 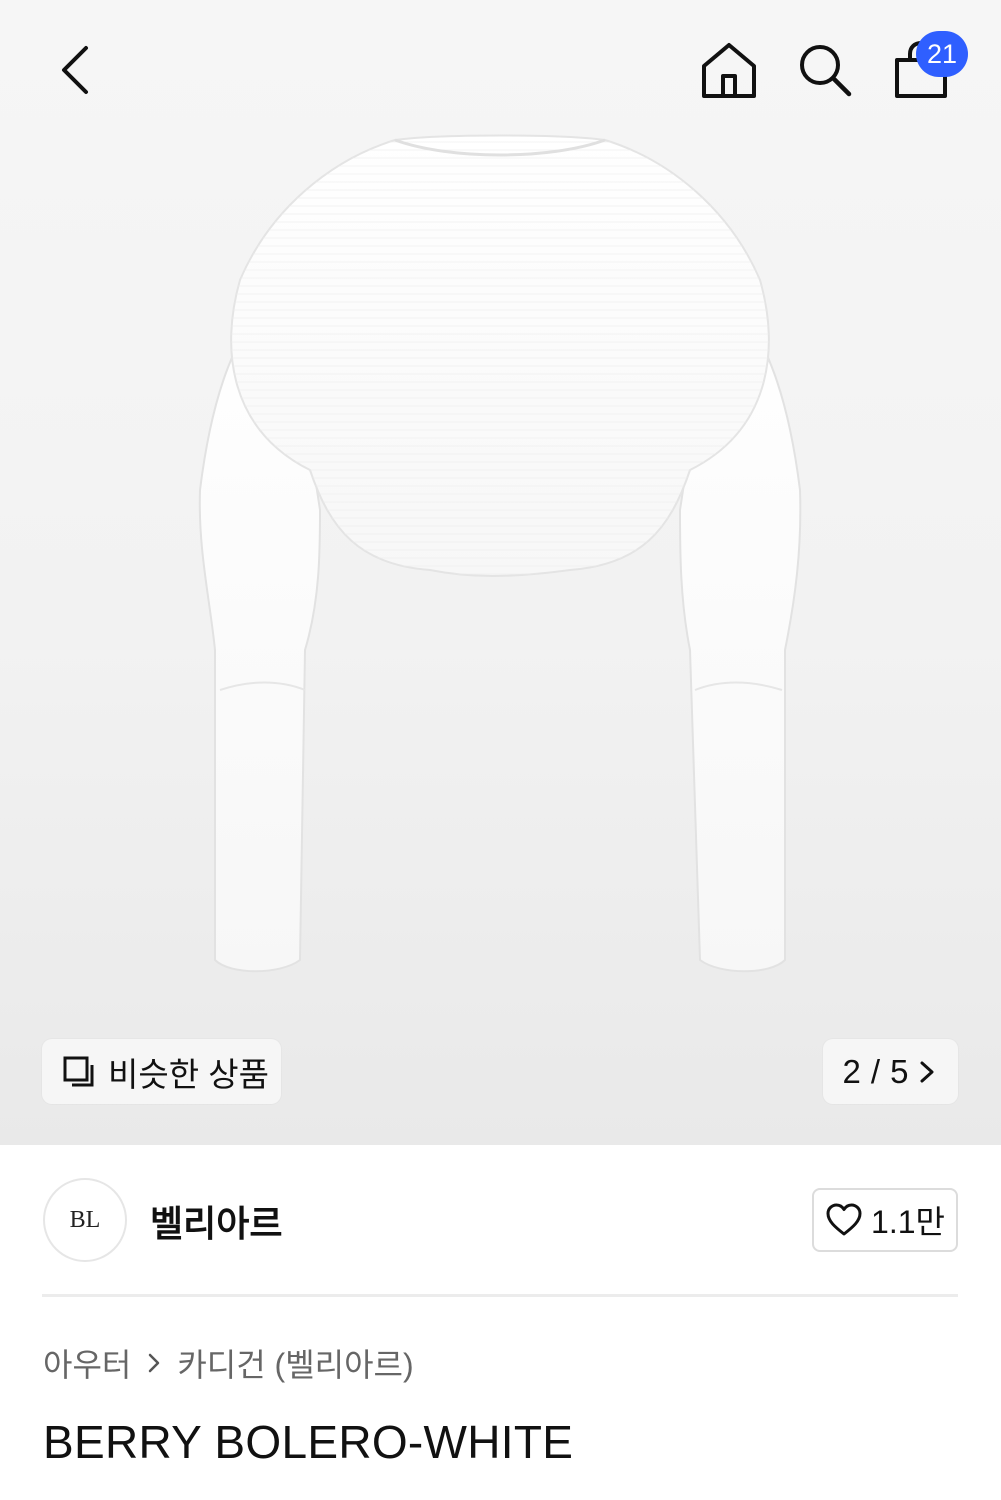 I want to click on image-pager: 2 / 5, so click(x=890, y=1071).